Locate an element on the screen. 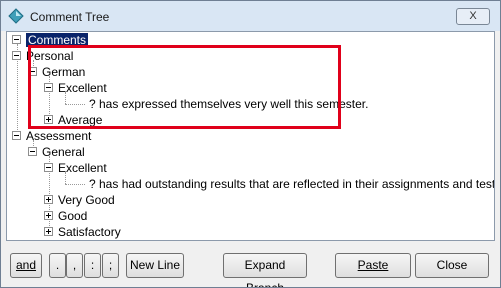 The width and height of the screenshot is (501, 288). insert-comma-button: , is located at coordinates (74, 265).